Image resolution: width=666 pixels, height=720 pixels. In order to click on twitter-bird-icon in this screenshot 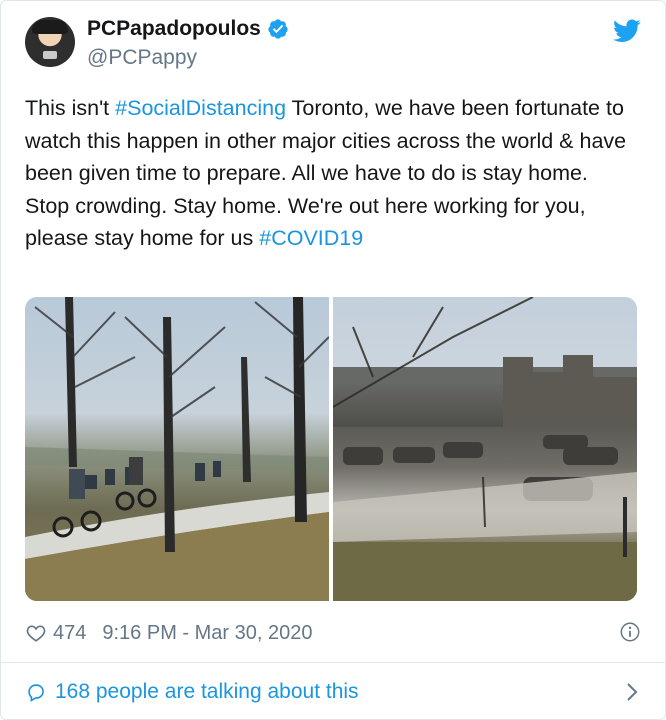, I will do `click(627, 31)`.